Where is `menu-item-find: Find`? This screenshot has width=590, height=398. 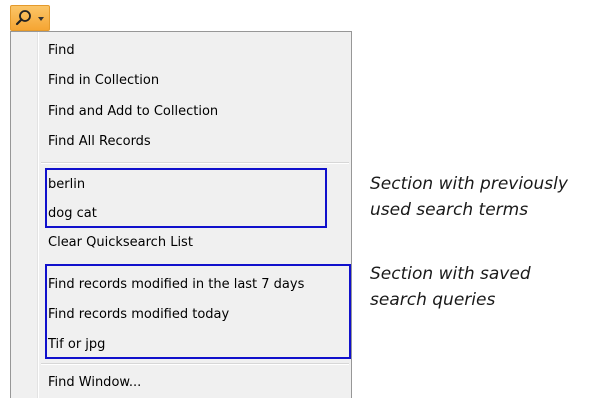 menu-item-find: Find is located at coordinates (61, 51).